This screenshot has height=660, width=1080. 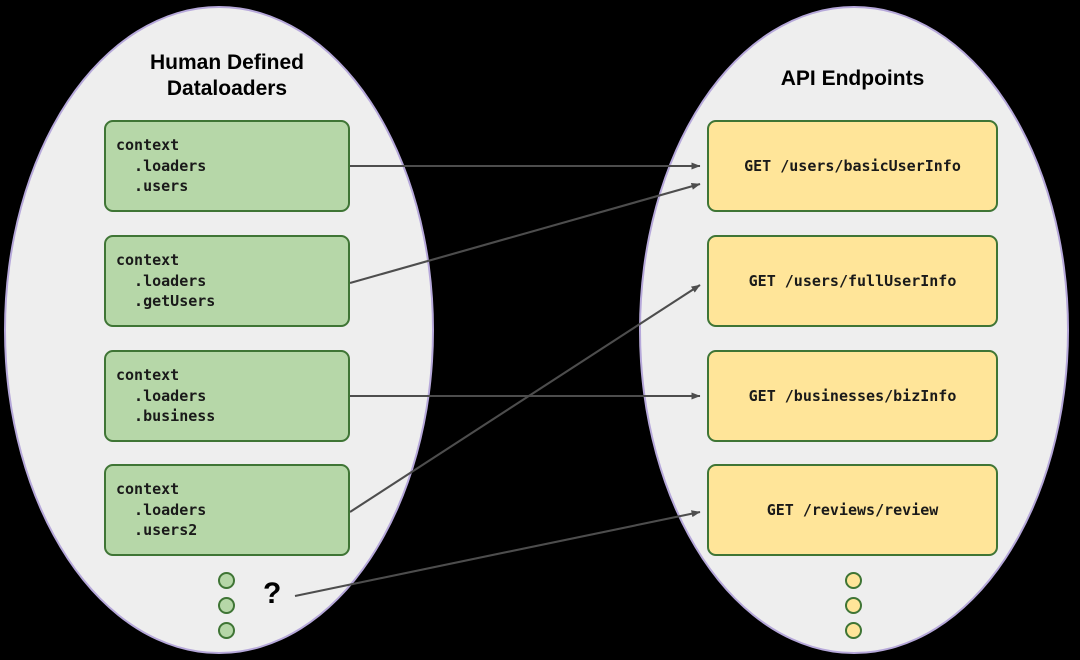 I want to click on endpoint-node-fulluserinfo: GET /users/fullUserInfo, so click(x=852, y=281).